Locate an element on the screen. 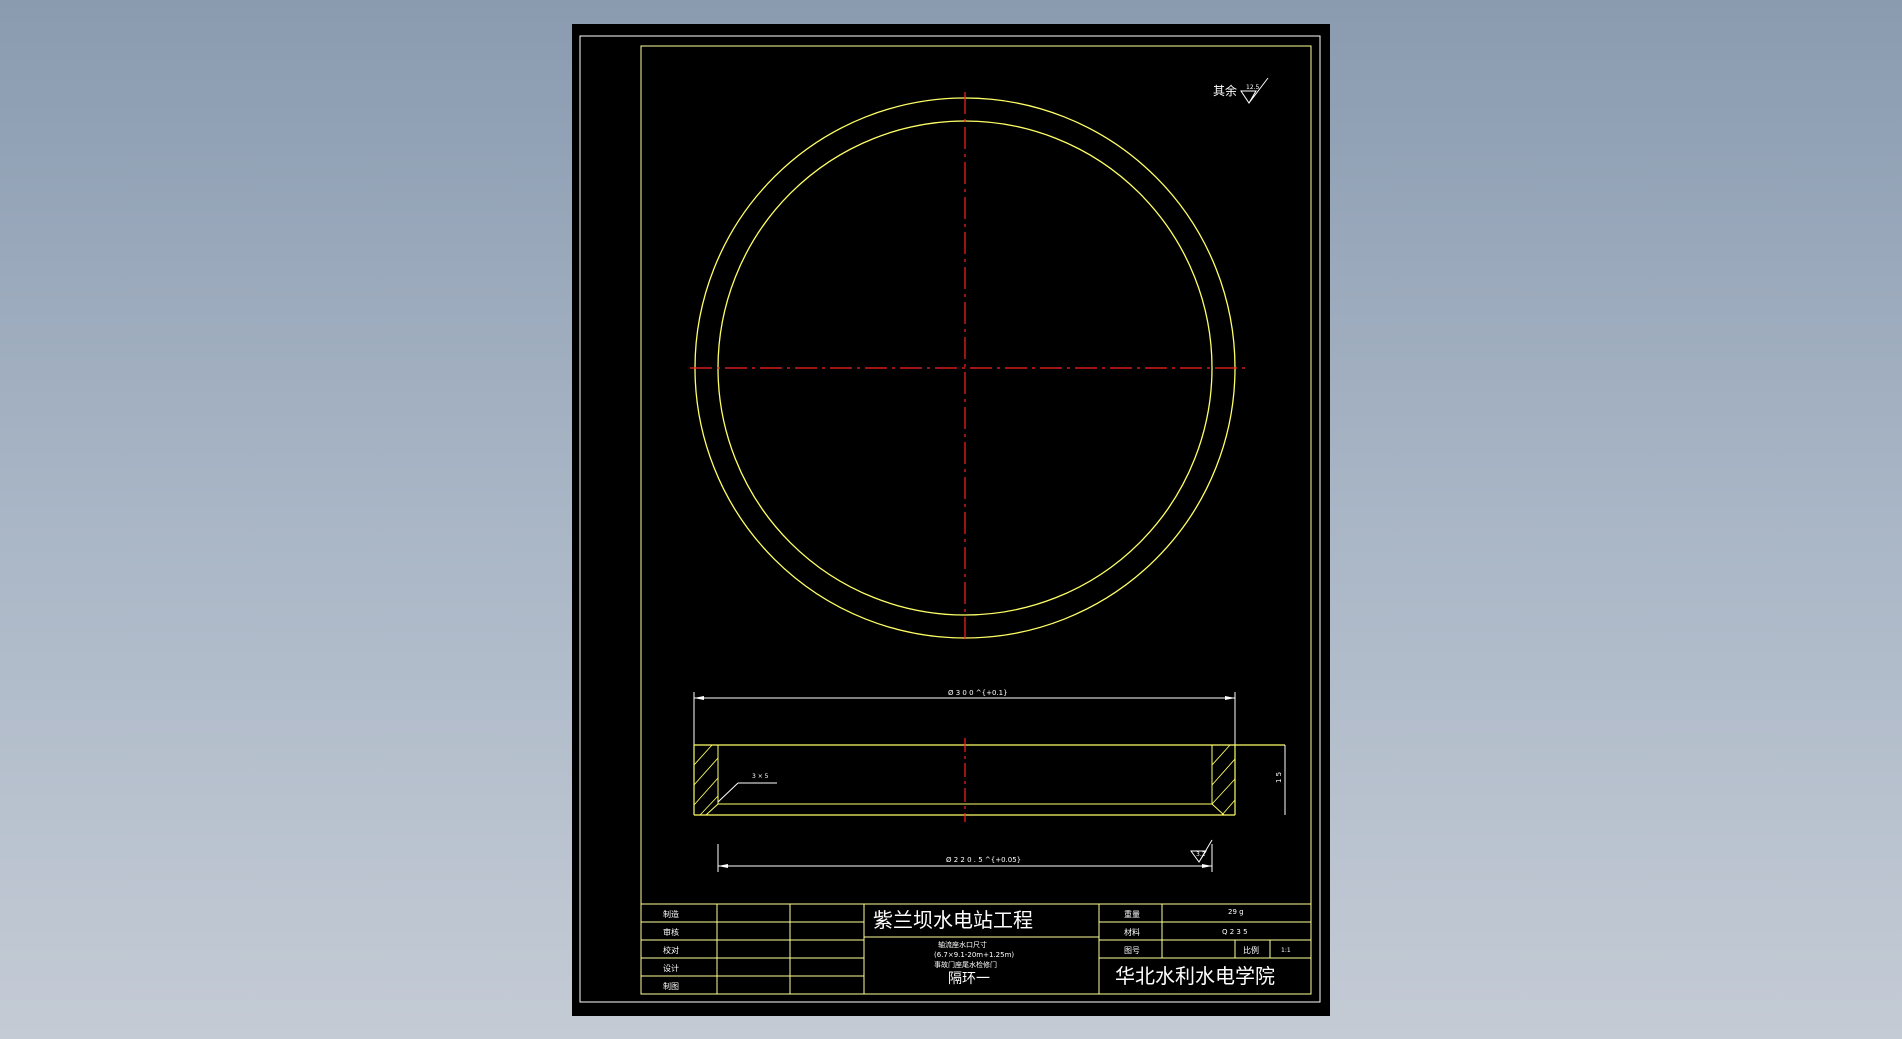  roughness-note-value: 12.5 is located at coordinates (1253, 87).